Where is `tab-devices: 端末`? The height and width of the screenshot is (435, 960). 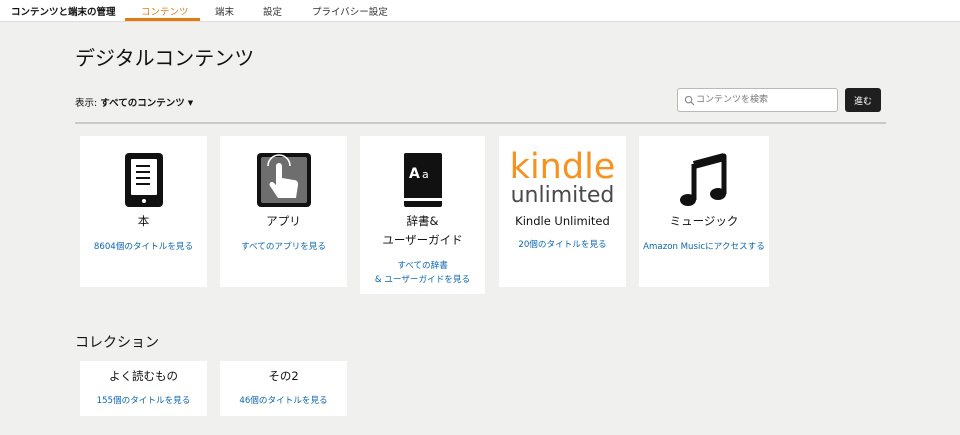 tab-devices: 端末 is located at coordinates (224, 11).